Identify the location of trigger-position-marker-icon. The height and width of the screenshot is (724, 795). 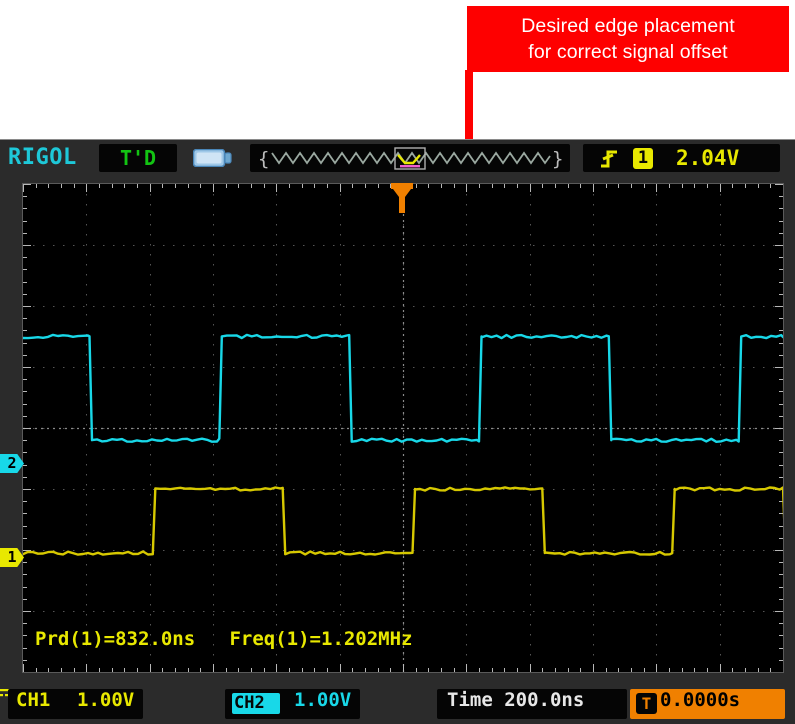
(402, 200).